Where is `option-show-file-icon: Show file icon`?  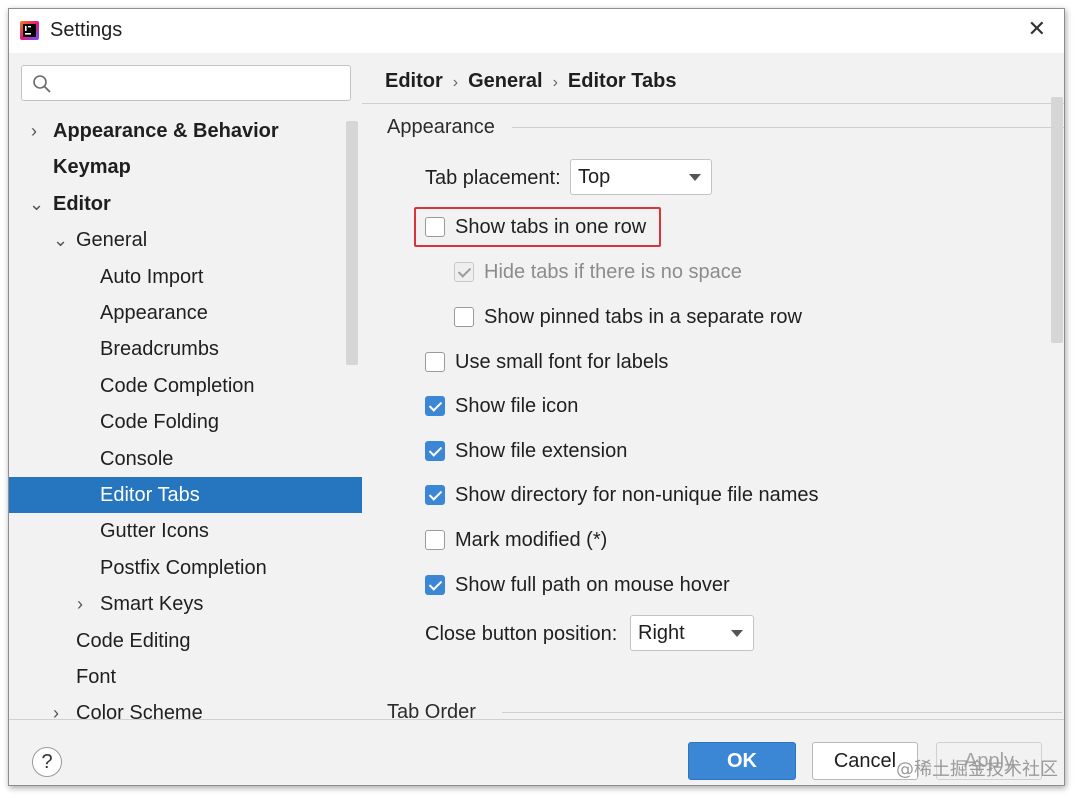
option-show-file-icon: Show file icon is located at coordinates (705, 406).